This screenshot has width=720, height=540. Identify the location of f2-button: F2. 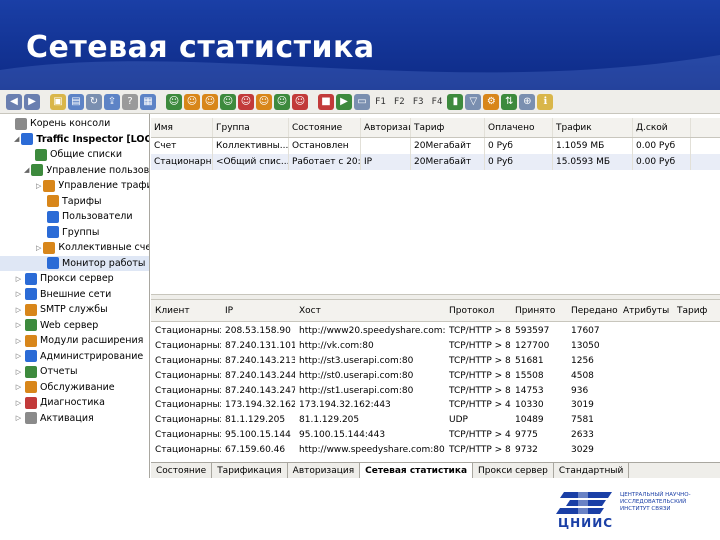
(399, 102).